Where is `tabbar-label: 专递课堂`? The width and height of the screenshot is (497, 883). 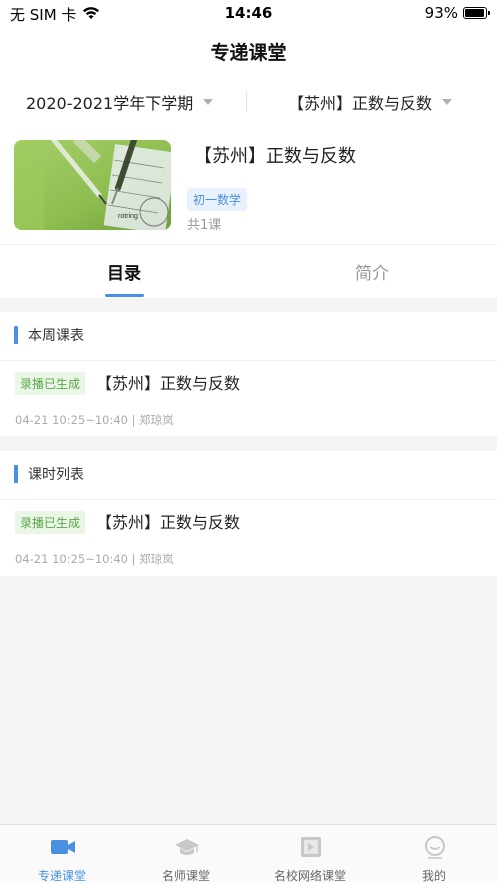
tabbar-label: 专递课堂 is located at coordinates (61, 876).